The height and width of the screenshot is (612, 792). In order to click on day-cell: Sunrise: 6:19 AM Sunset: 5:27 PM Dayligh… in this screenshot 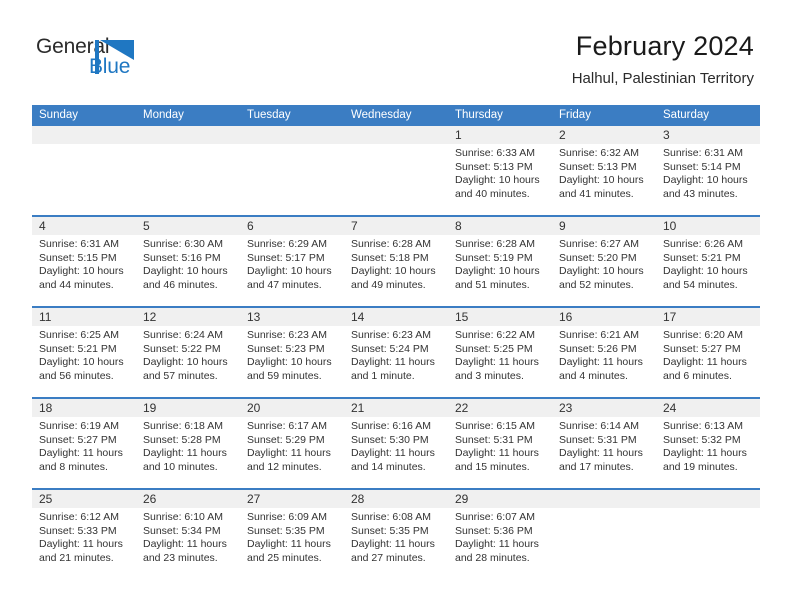, I will do `click(84, 452)`.